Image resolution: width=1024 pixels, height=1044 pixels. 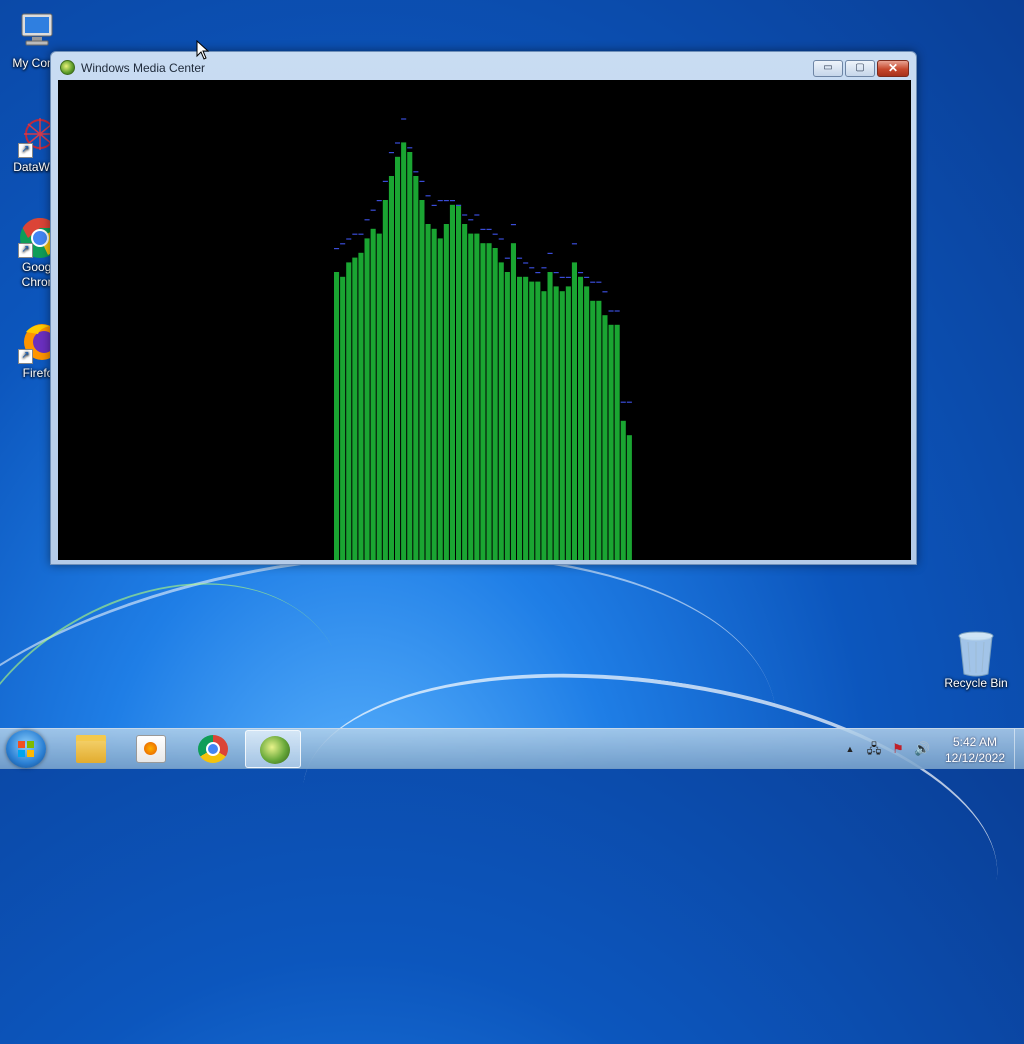 I want to click on taskbar-item-chrome, so click(x=212, y=749).